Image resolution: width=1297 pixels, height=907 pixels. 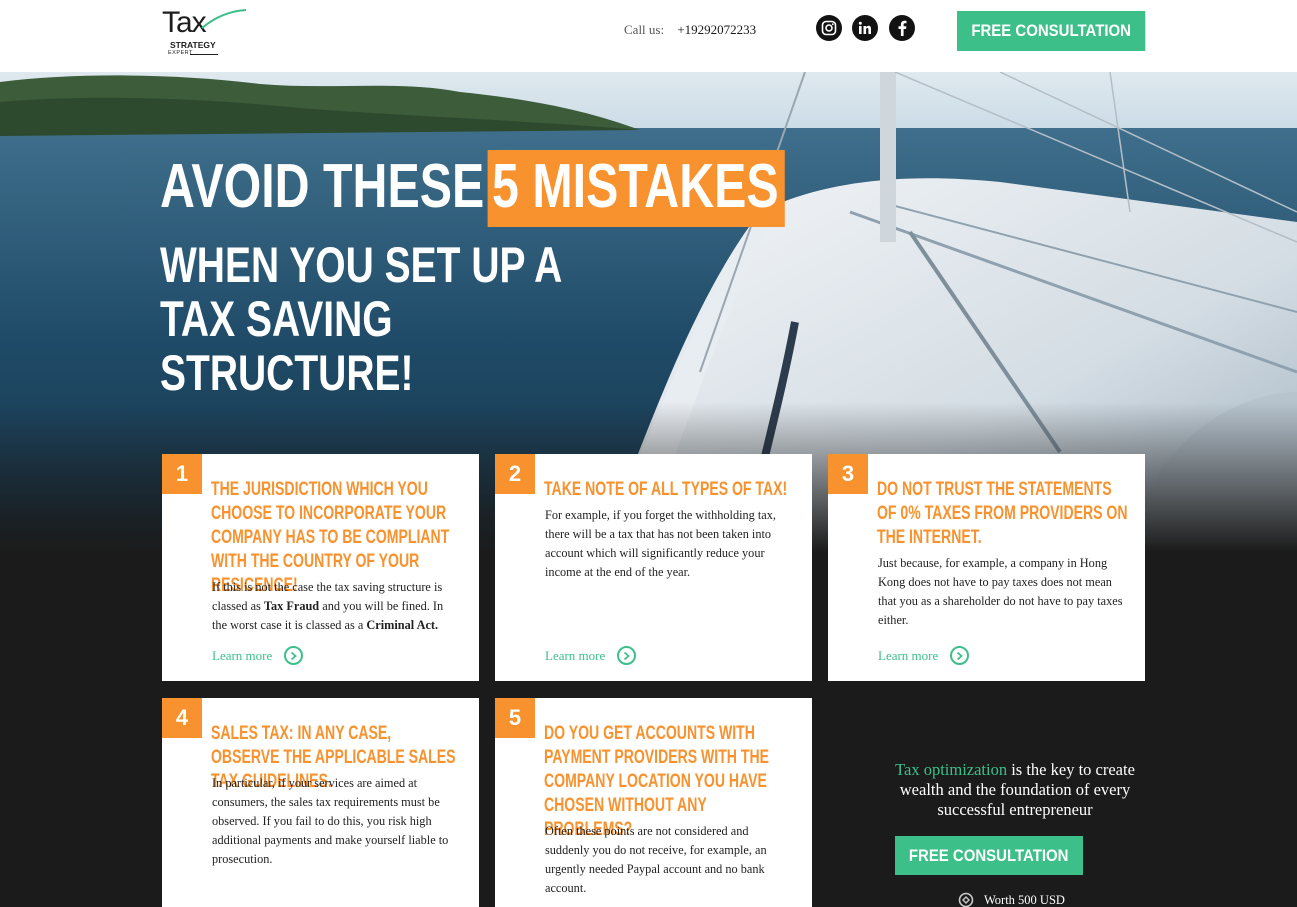 What do you see at coordinates (204, 54) in the screenshot?
I see `logo-underline` at bounding box center [204, 54].